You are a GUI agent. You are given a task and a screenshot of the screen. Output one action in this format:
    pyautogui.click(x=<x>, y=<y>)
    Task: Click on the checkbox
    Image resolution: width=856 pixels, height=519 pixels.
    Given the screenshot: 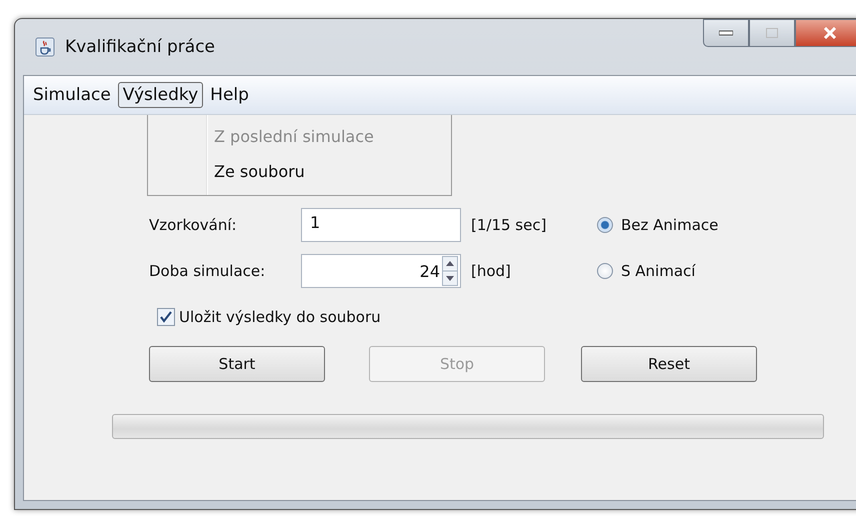 What is the action you would take?
    pyautogui.click(x=166, y=317)
    